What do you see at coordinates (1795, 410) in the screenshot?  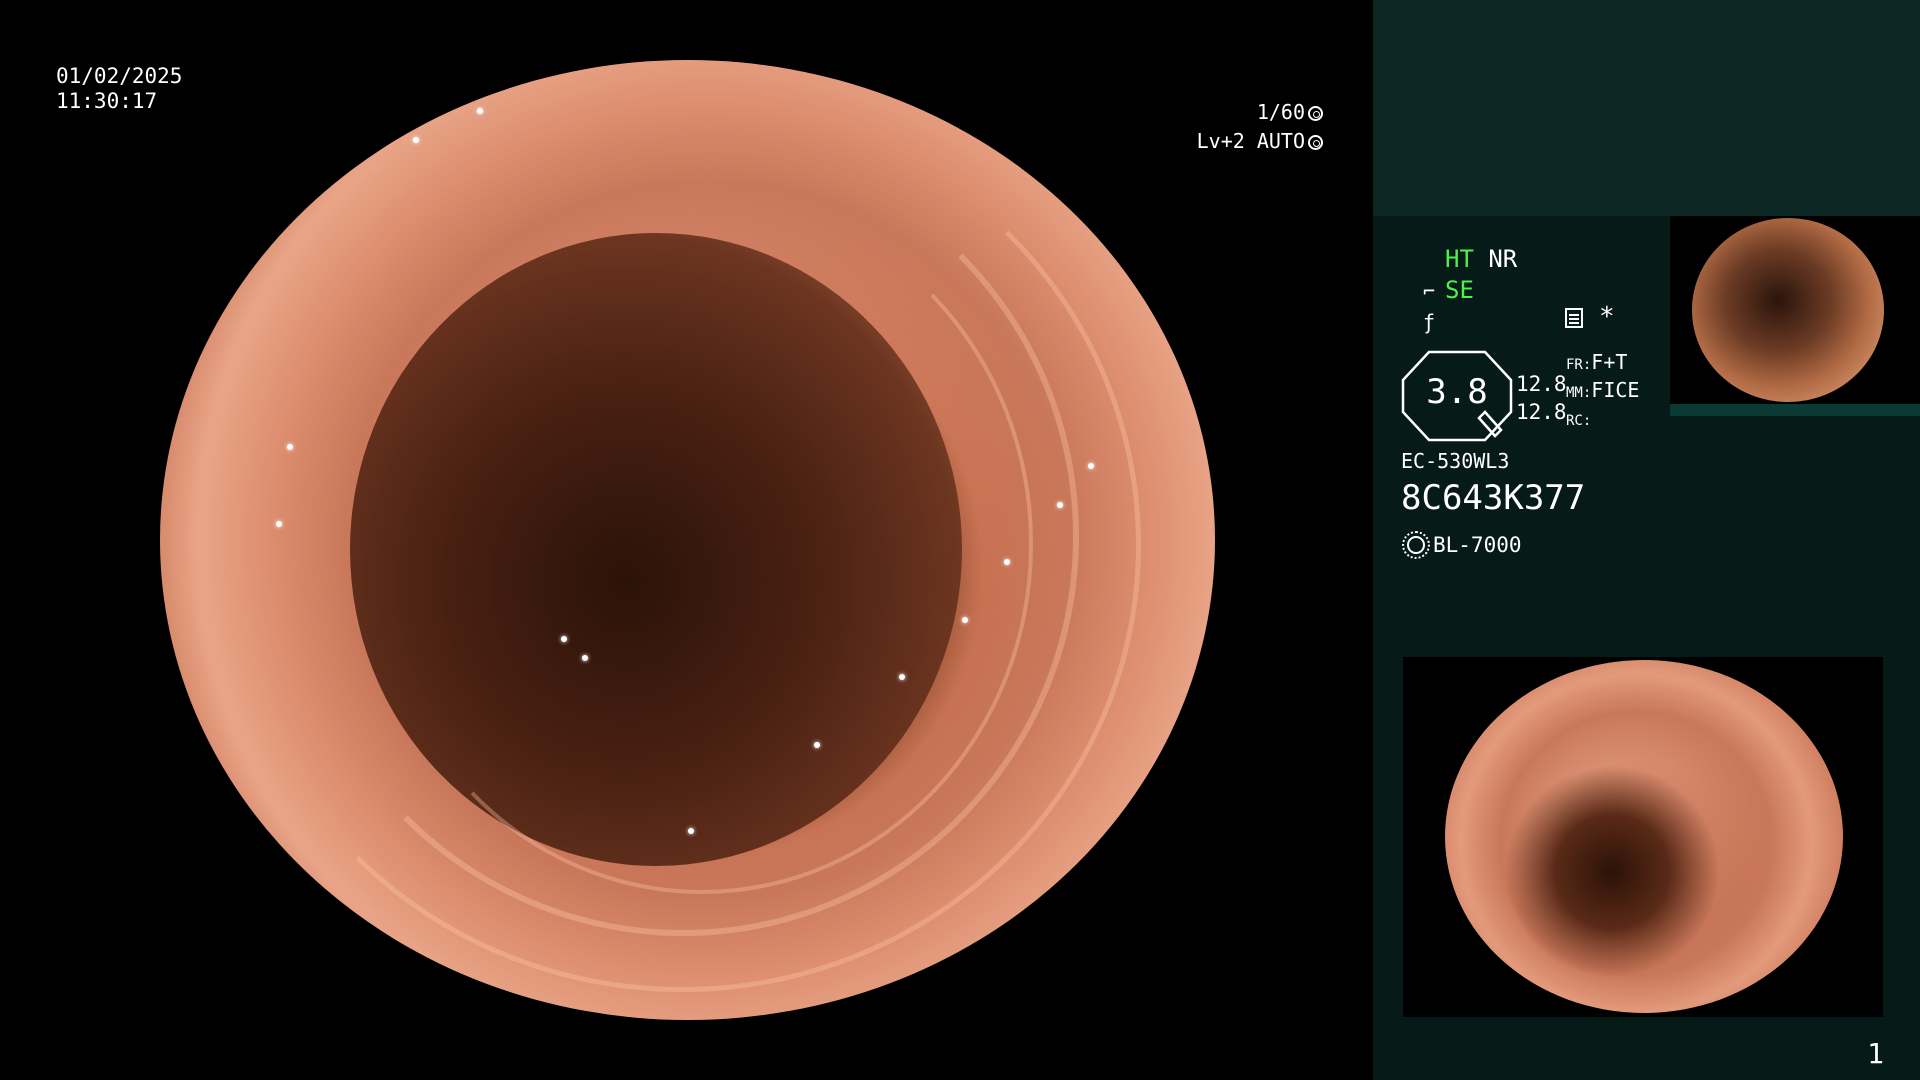 I see `thumbnail-footer-bar` at bounding box center [1795, 410].